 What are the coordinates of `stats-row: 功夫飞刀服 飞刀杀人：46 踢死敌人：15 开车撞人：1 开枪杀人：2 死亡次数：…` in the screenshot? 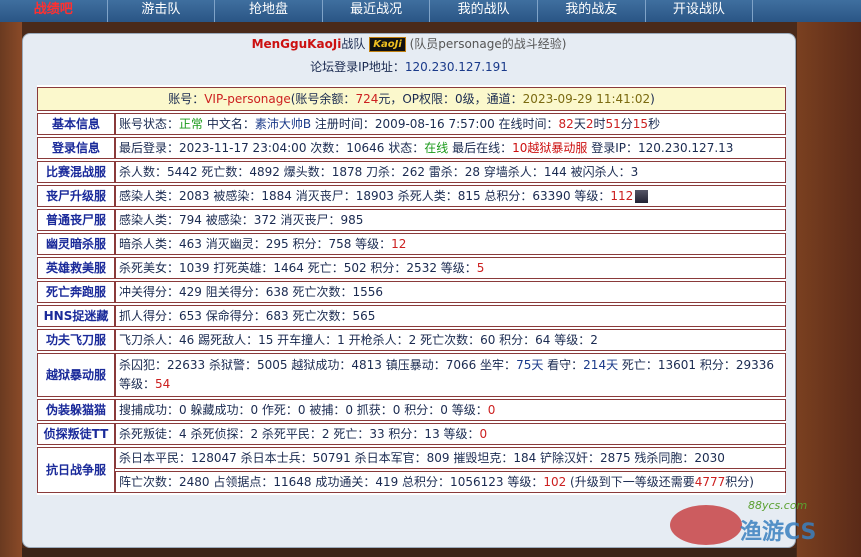 It's located at (411, 340).